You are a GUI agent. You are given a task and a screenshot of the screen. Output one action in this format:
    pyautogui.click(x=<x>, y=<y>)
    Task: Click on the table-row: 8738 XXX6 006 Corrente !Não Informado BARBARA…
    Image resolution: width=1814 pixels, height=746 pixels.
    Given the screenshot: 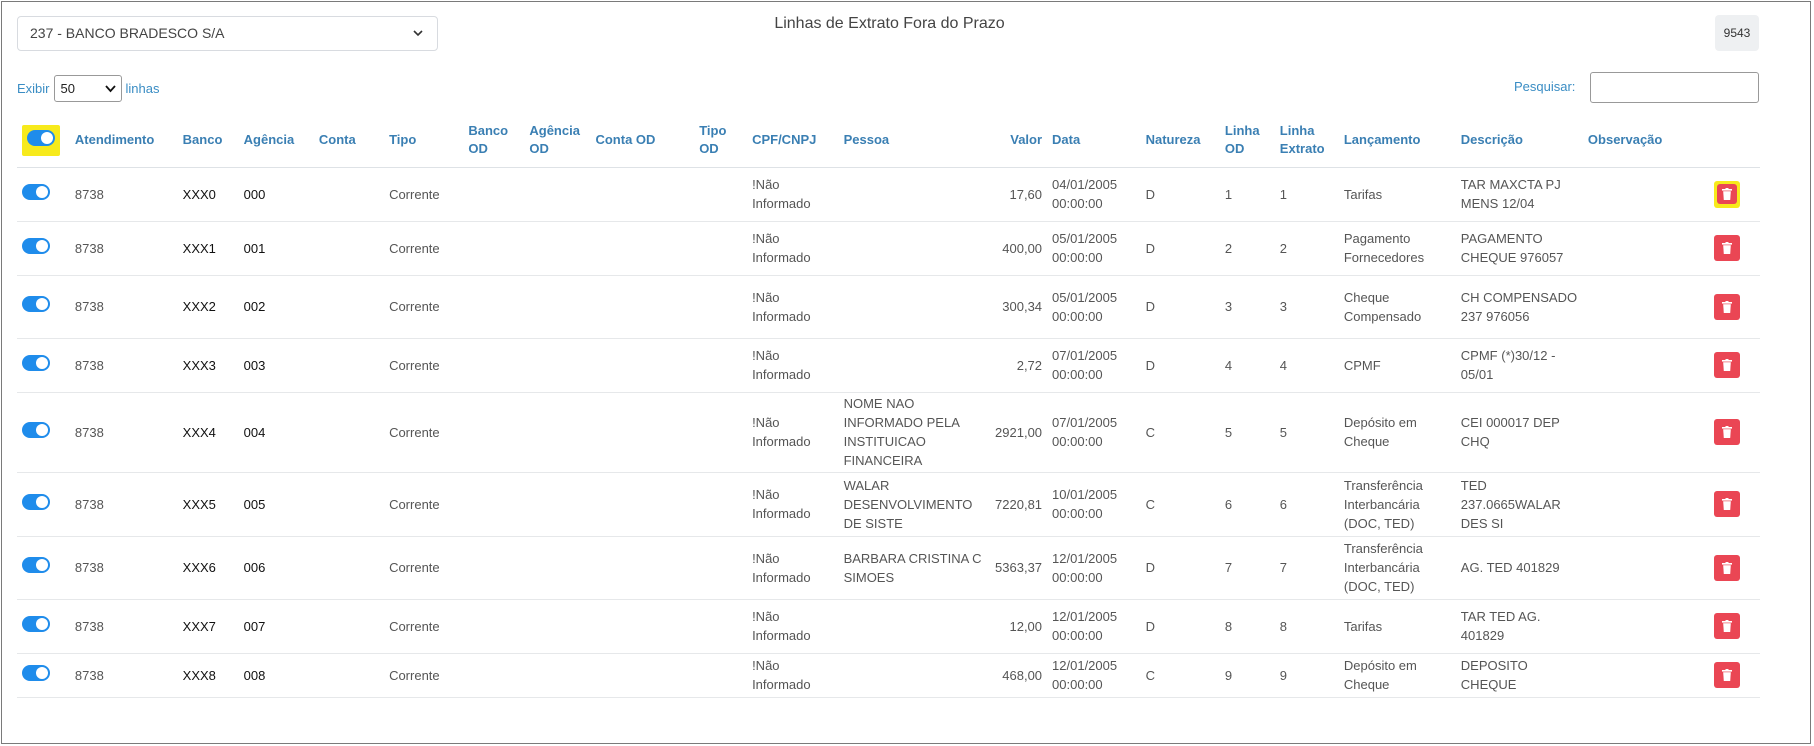 What is the action you would take?
    pyautogui.click(x=888, y=568)
    